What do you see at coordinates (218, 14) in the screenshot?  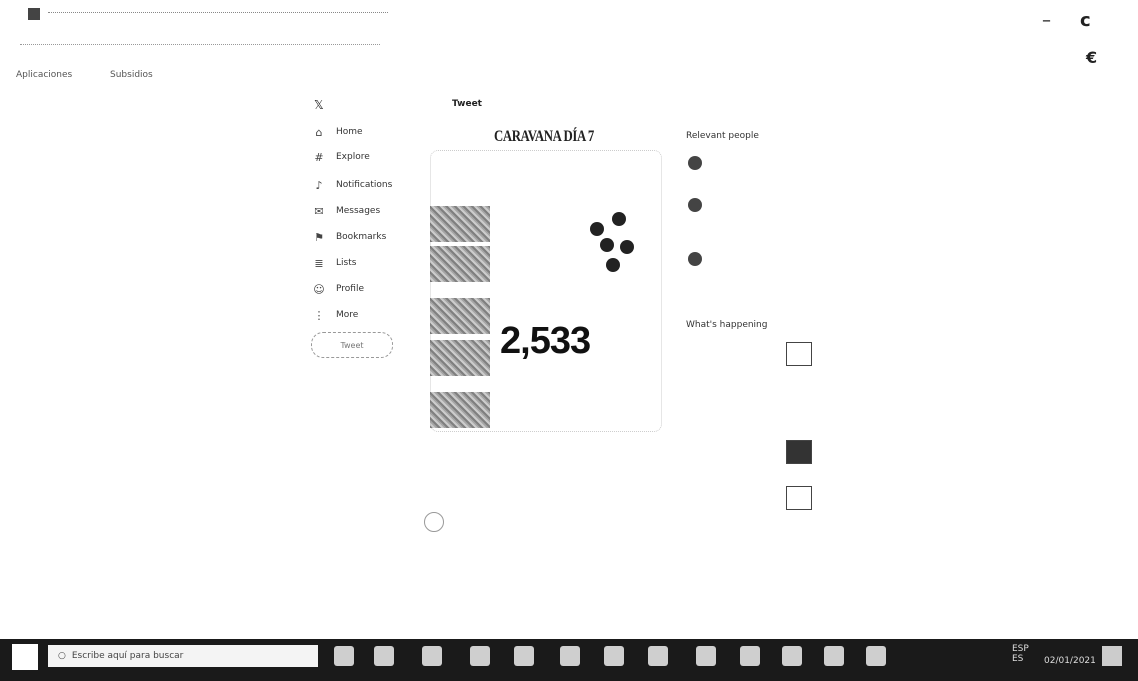 I see `browser-tab` at bounding box center [218, 14].